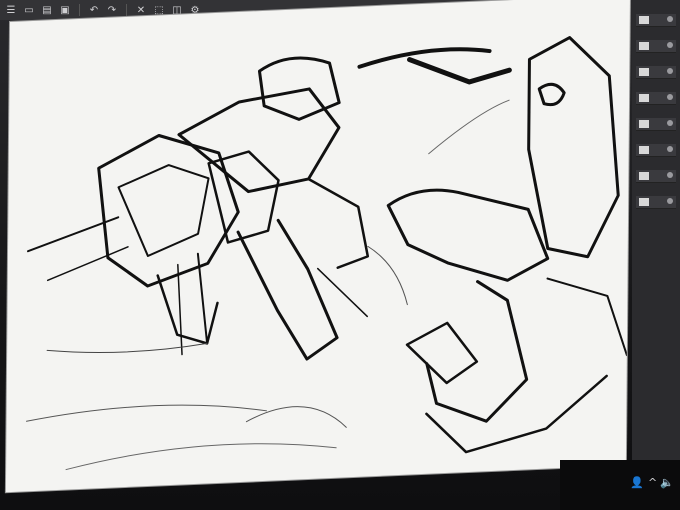 The height and width of the screenshot is (510, 680). I want to click on person-icon: 👤, so click(637, 482).